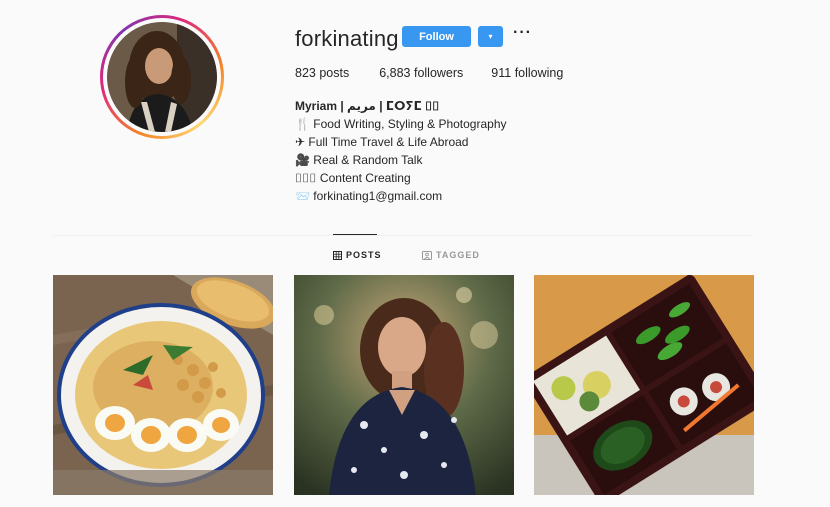 The width and height of the screenshot is (830, 507). What do you see at coordinates (421, 73) in the screenshot?
I see `followers-link: 6,883 followers` at bounding box center [421, 73].